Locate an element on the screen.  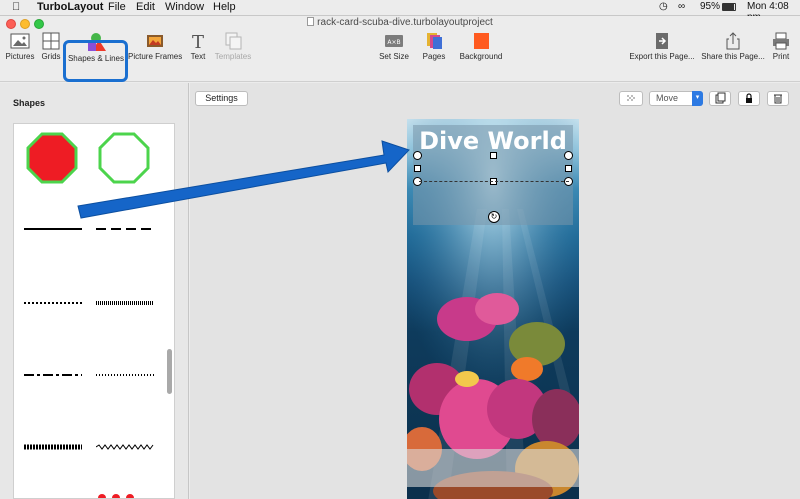
toolbar-set-size: A×B Set Size is located at coordinates (394, 46).